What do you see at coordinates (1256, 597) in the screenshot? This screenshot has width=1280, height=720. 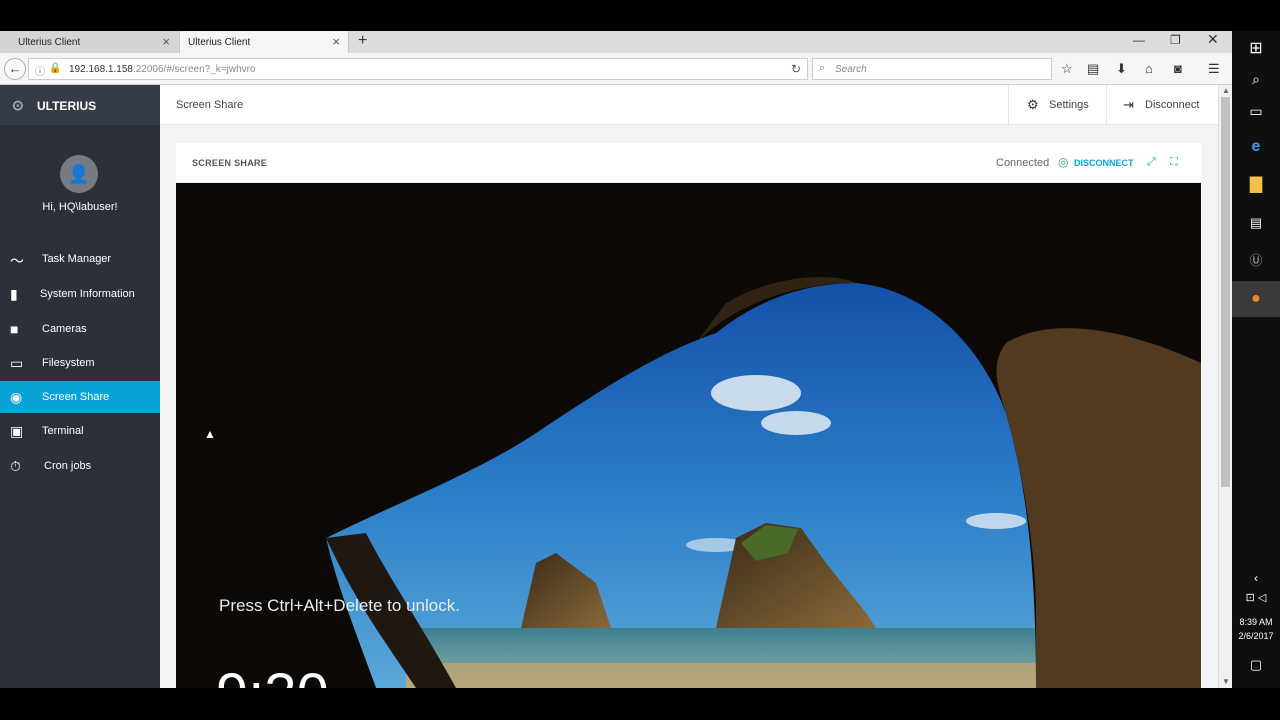 I see `network-volume-icon: ⊡ ◁` at bounding box center [1256, 597].